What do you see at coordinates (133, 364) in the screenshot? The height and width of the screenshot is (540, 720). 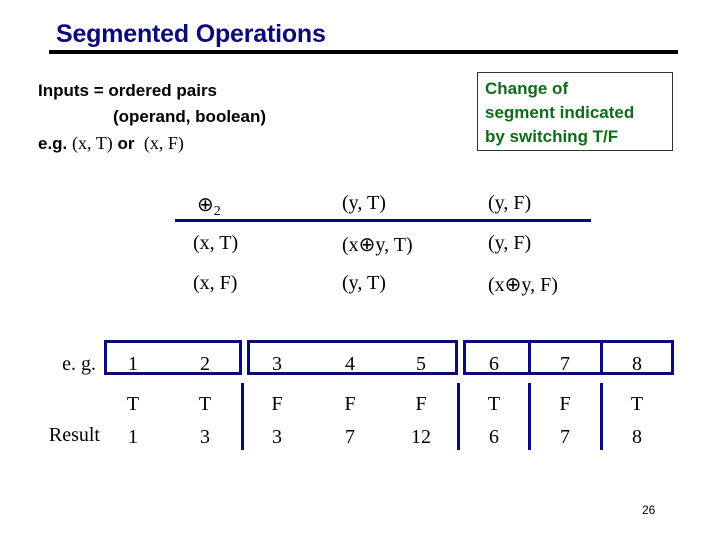 I see `value-cell: 1` at bounding box center [133, 364].